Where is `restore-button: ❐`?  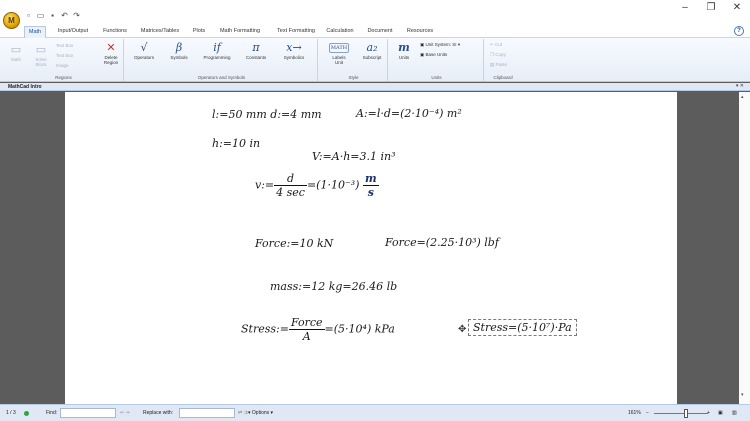
restore-button: ❐ is located at coordinates (711, 9).